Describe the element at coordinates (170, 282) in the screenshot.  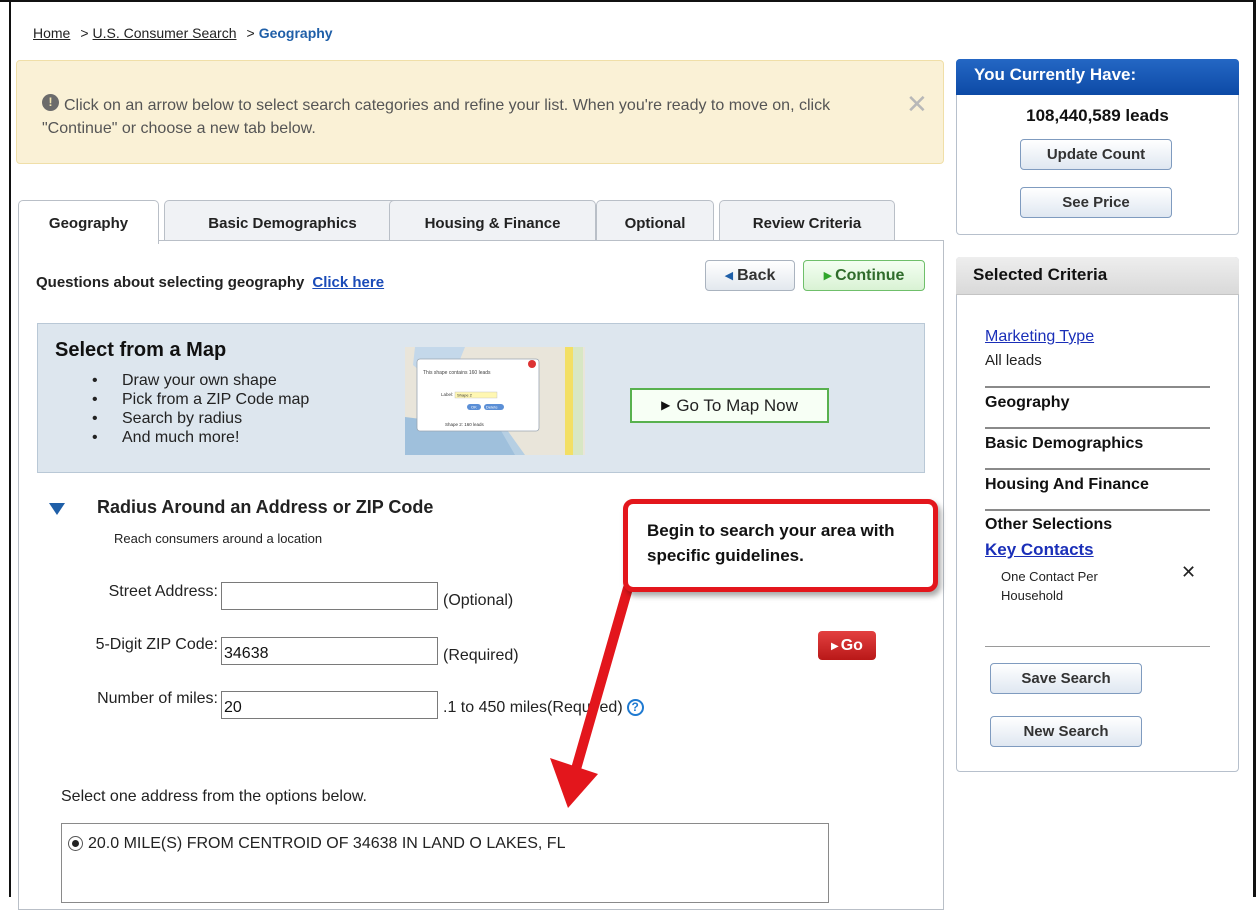
I see `help-question: Questions about selecting geography` at that location.